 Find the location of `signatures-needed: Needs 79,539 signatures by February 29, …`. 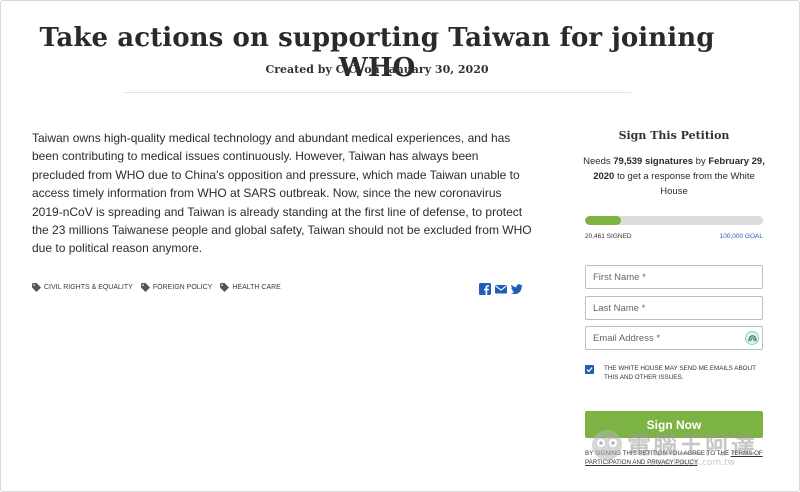

signatures-needed: Needs 79,539 signatures by February 29, … is located at coordinates (674, 176).